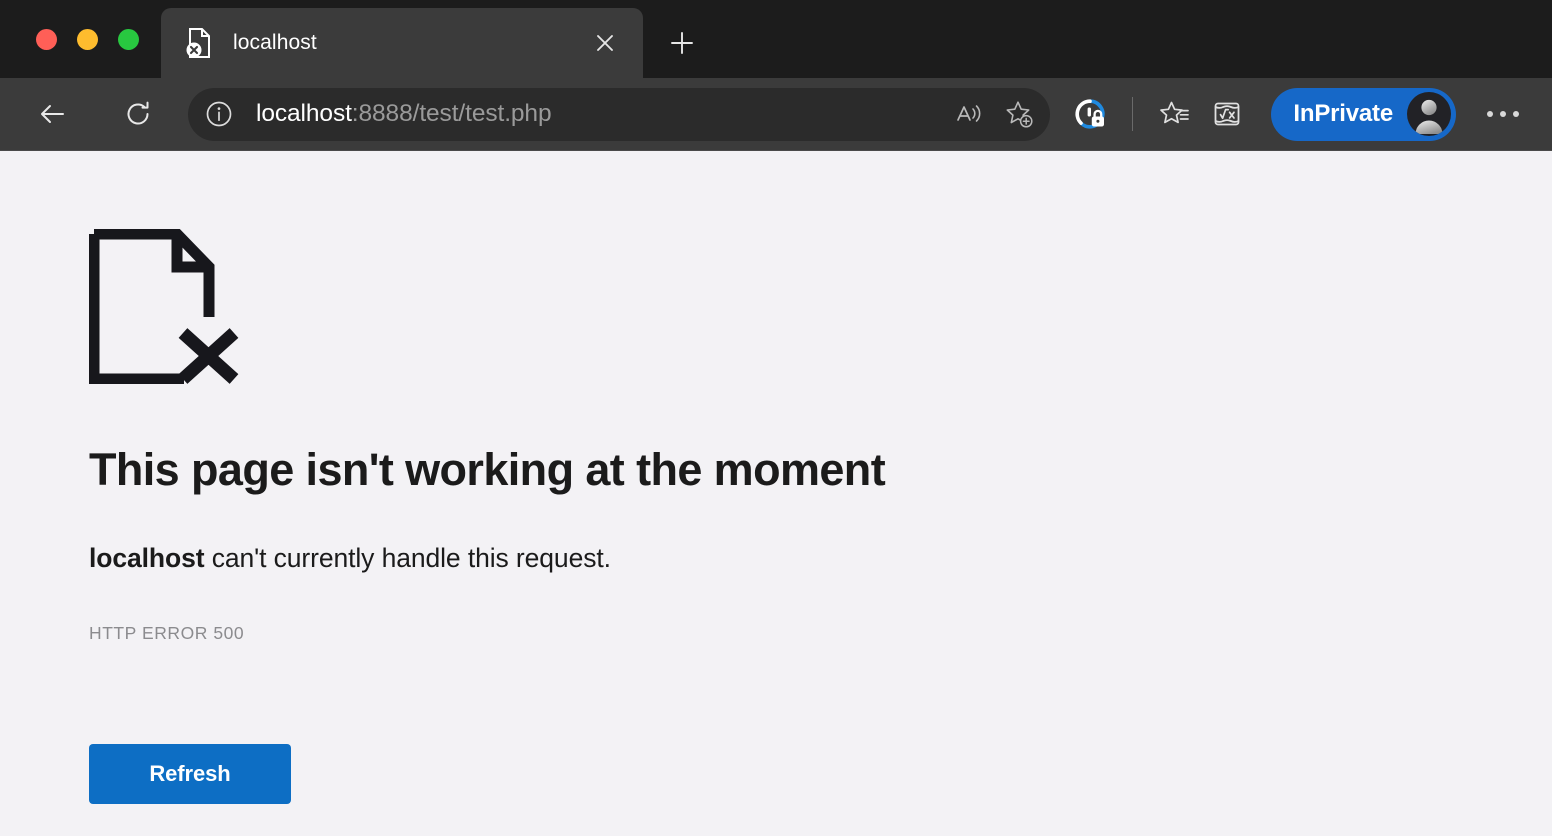 This screenshot has width=1552, height=836. I want to click on tracking-prevention-icon, so click(1090, 114).